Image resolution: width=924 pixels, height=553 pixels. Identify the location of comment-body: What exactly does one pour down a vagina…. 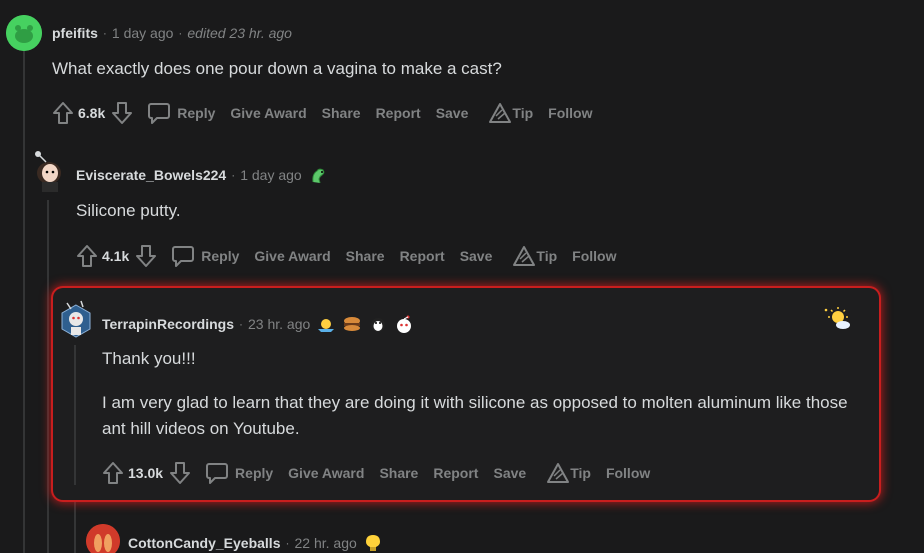
(482, 69).